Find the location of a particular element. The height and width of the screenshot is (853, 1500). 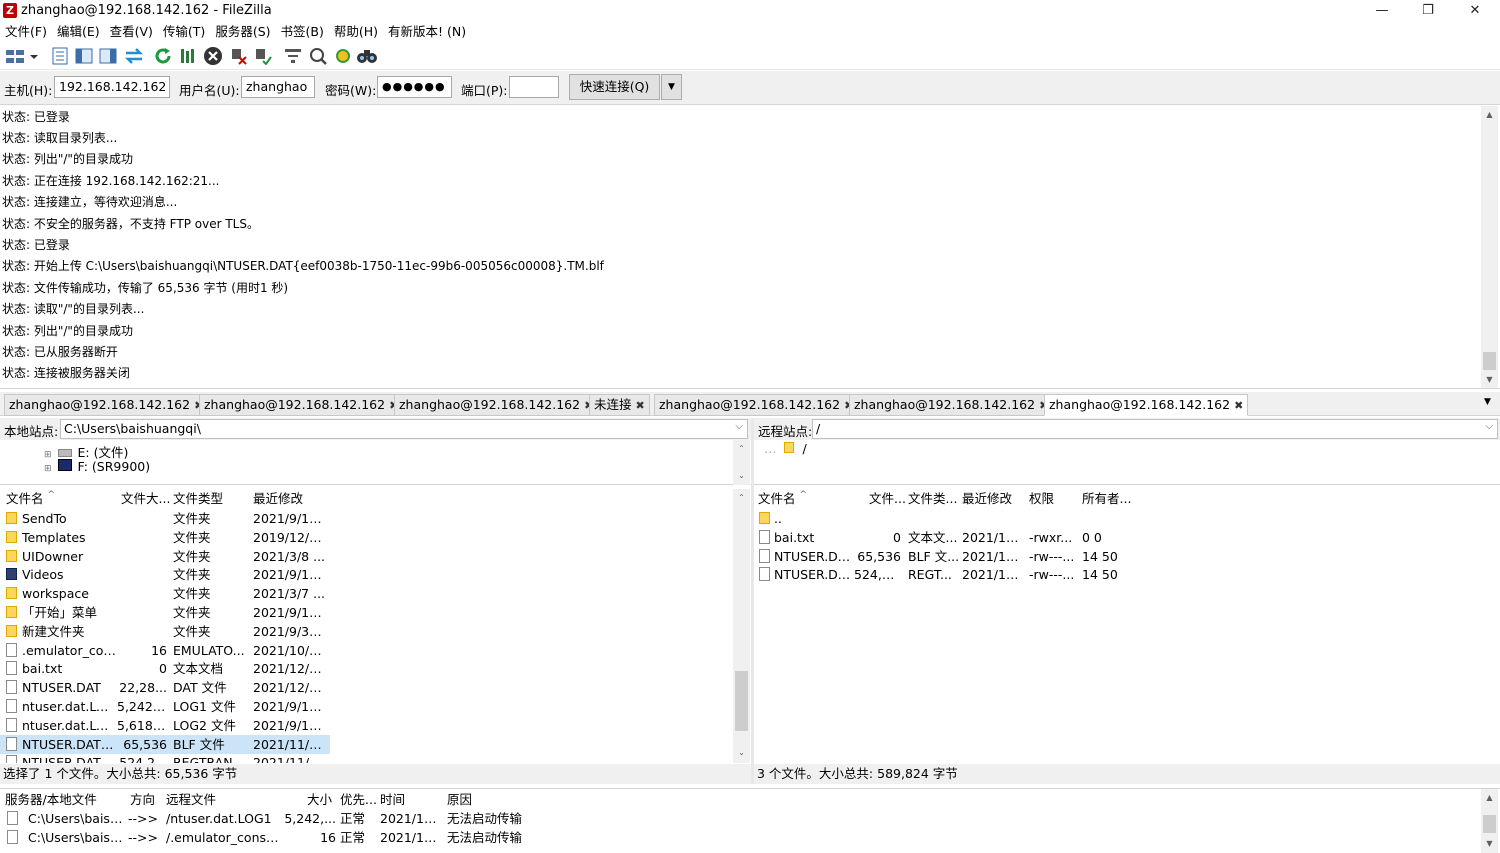

local-list-scrollbar: ⌃ ⌄ is located at coordinates (741, 626).